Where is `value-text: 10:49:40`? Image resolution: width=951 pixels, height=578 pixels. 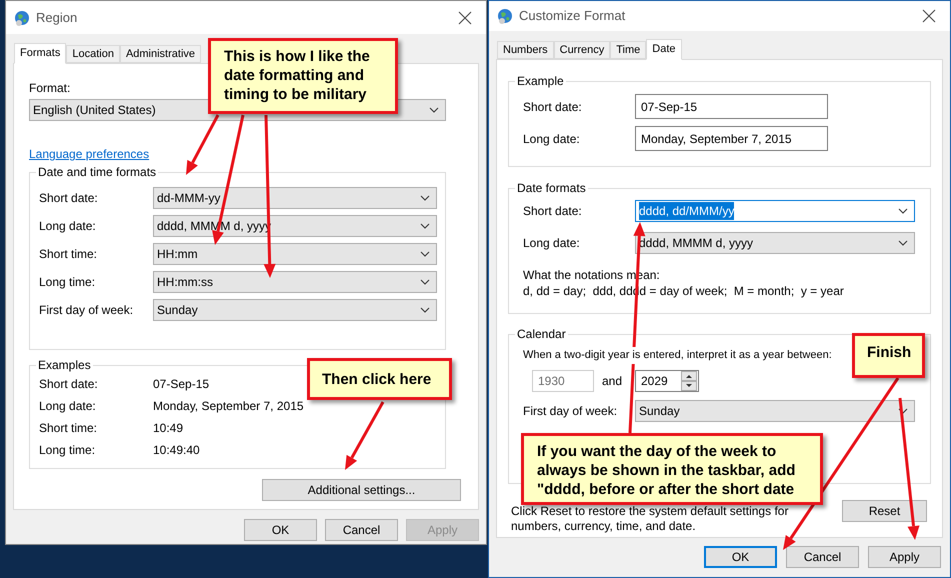
value-text: 10:49:40 is located at coordinates (176, 450).